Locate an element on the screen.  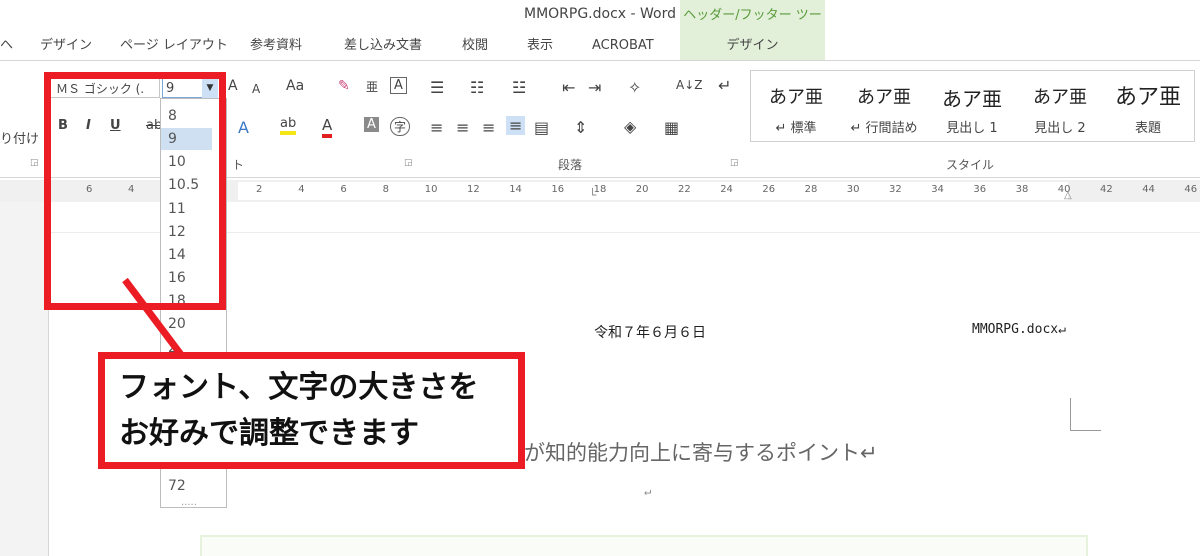
annotation-callout: フォント、文字の大きさを お好みで調整できます is located at coordinates (311, 410).